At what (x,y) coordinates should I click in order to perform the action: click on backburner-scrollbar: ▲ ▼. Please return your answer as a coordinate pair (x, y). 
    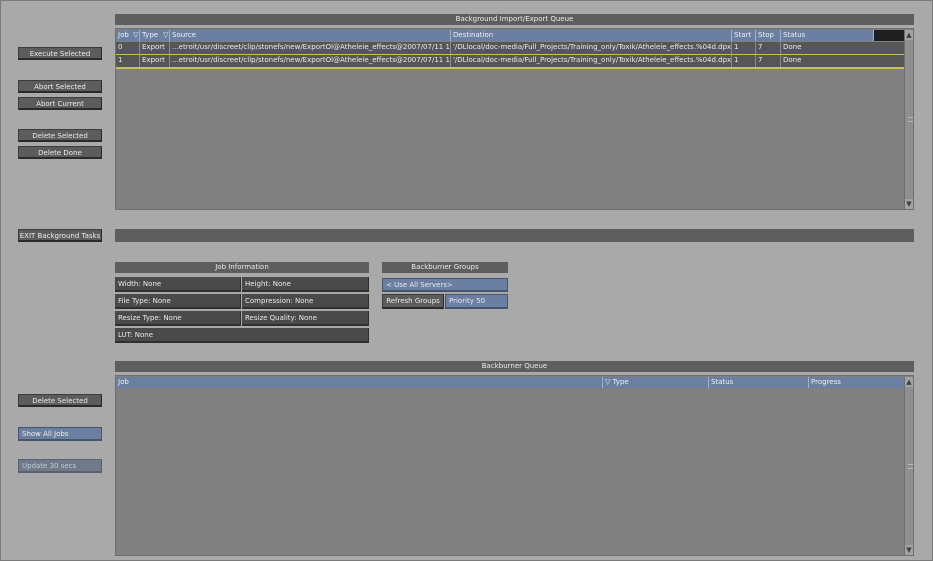
    Looking at the image, I should click on (908, 466).